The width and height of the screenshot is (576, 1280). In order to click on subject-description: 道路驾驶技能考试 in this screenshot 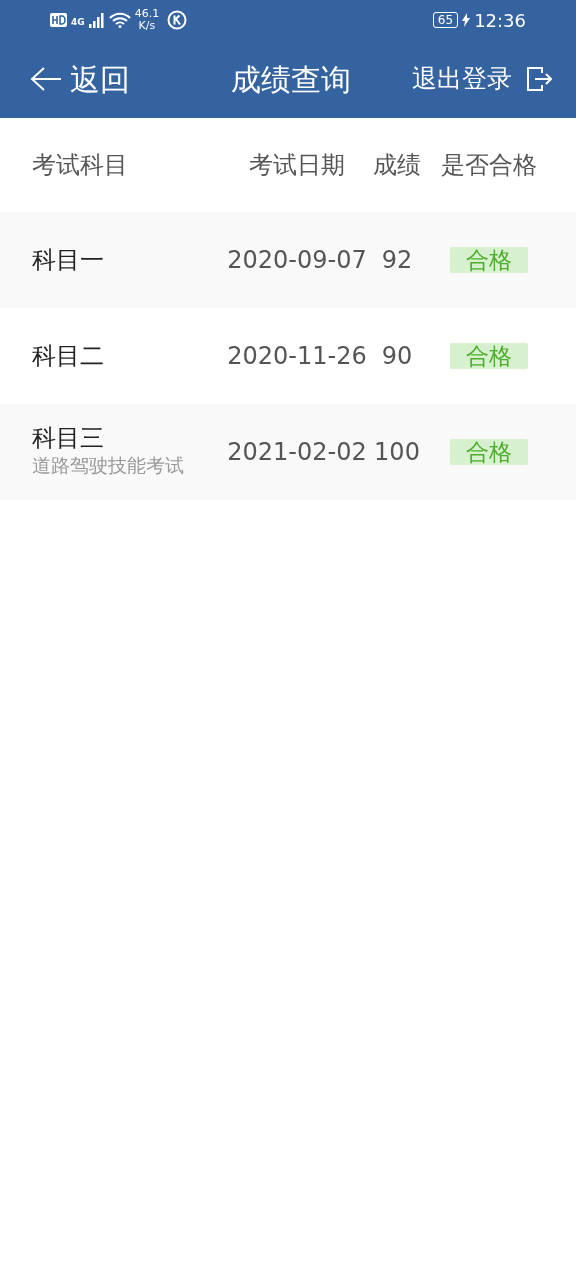, I will do `click(108, 465)`.